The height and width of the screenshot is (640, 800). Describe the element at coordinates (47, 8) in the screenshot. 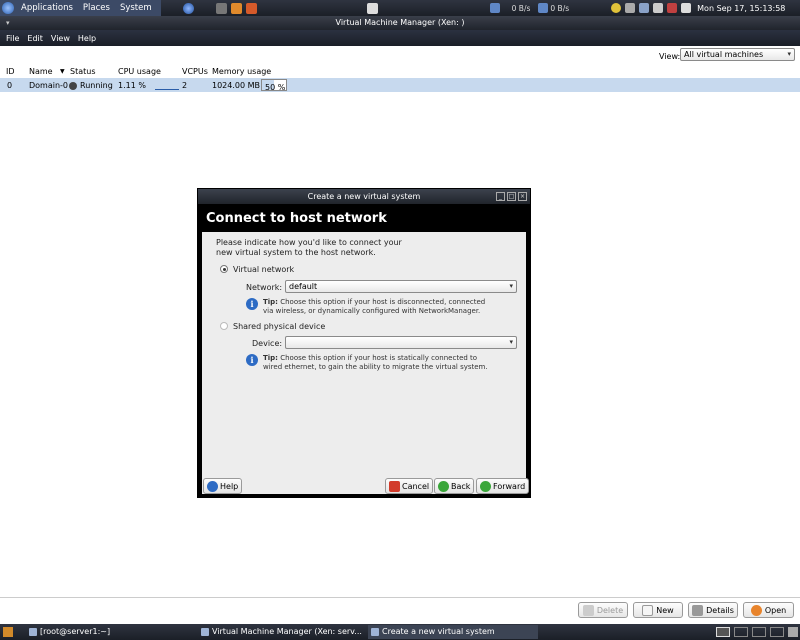

I see `applications-menu: Applications` at that location.